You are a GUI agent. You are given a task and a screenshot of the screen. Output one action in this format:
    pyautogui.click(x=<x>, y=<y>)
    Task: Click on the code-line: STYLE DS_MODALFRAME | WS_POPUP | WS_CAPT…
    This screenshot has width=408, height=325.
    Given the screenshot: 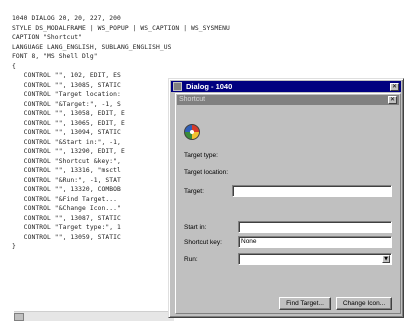 What is the action you would take?
    pyautogui.click(x=121, y=28)
    